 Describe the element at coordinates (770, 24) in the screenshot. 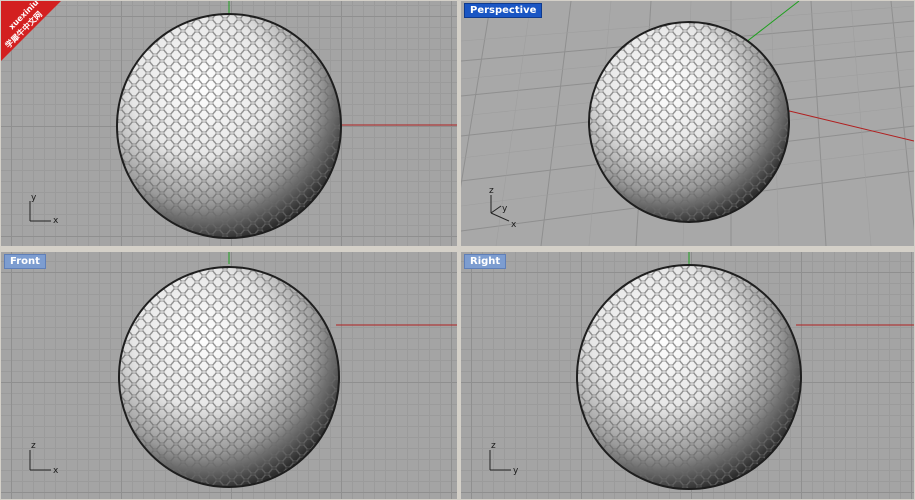

I see `y-axis-line` at that location.